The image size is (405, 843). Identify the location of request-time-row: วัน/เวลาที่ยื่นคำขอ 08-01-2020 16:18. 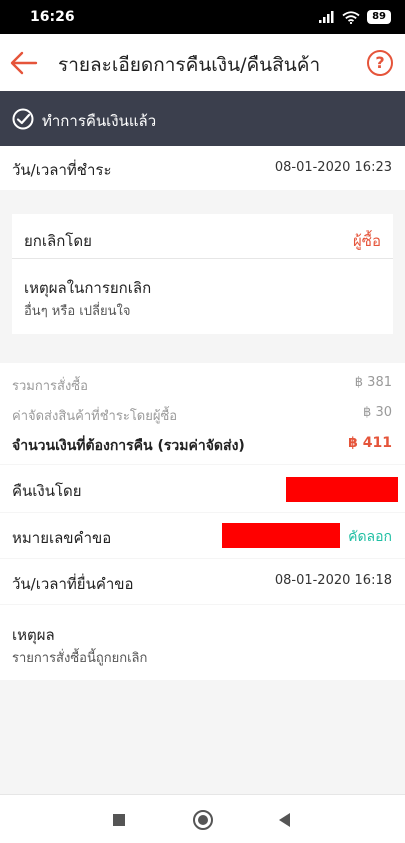
(202, 581).